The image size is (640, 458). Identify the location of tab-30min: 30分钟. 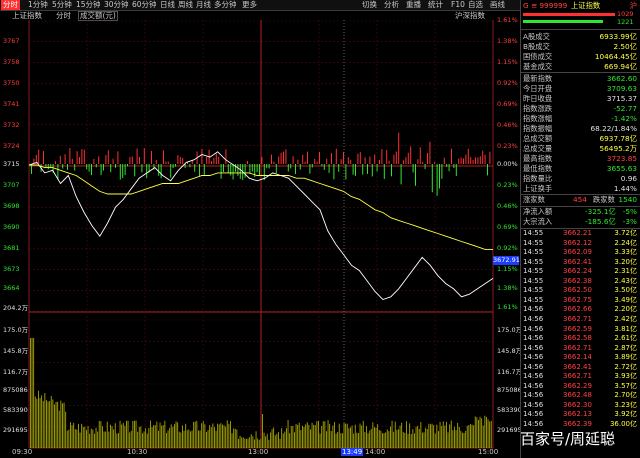
(116, 5).